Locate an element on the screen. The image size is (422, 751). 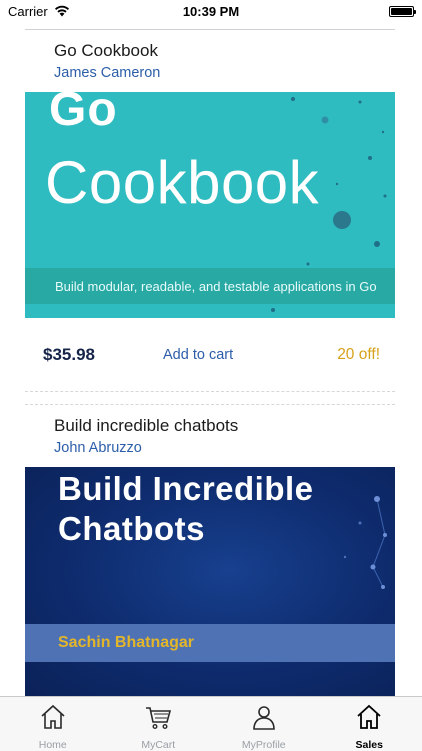
status-bar: Carrier 10:39 PM is located at coordinates (211, 11).